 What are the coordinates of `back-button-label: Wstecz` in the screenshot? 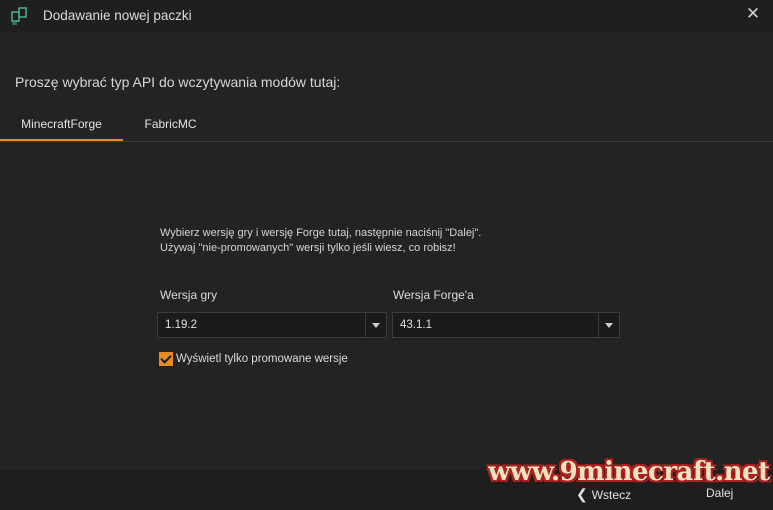 It's located at (611, 495).